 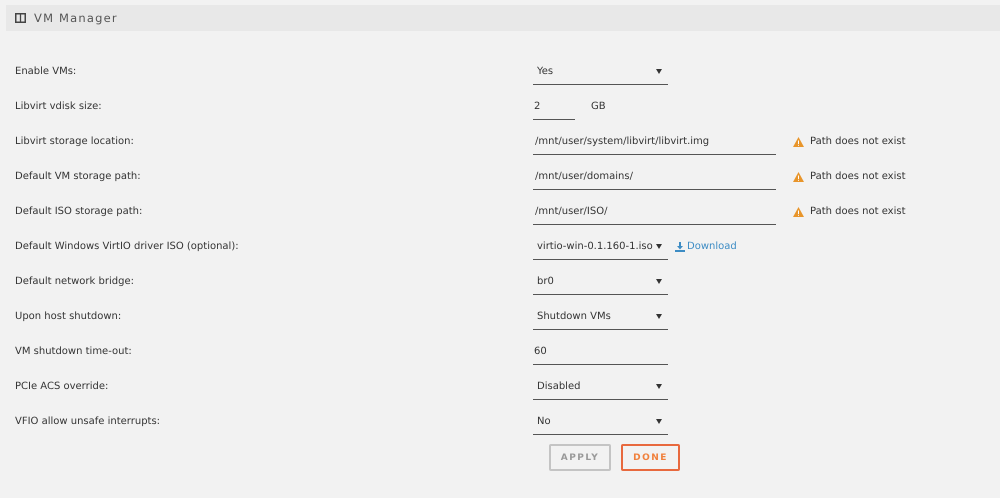 I want to click on unit-label: GB, so click(x=598, y=106).